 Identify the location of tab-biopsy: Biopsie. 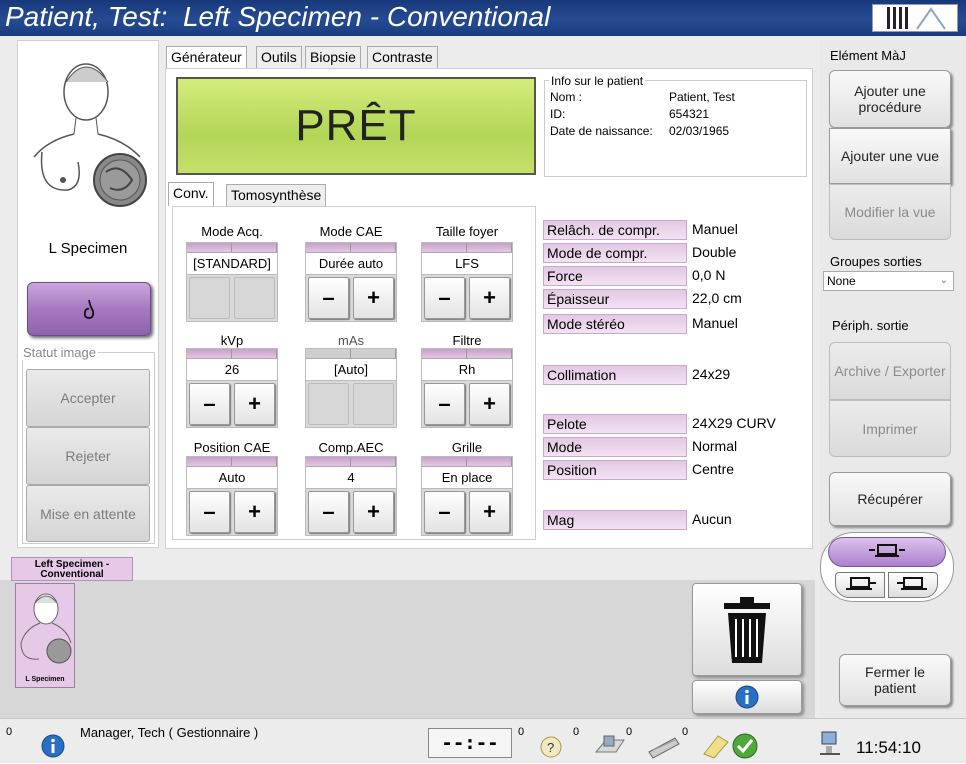
(333, 57).